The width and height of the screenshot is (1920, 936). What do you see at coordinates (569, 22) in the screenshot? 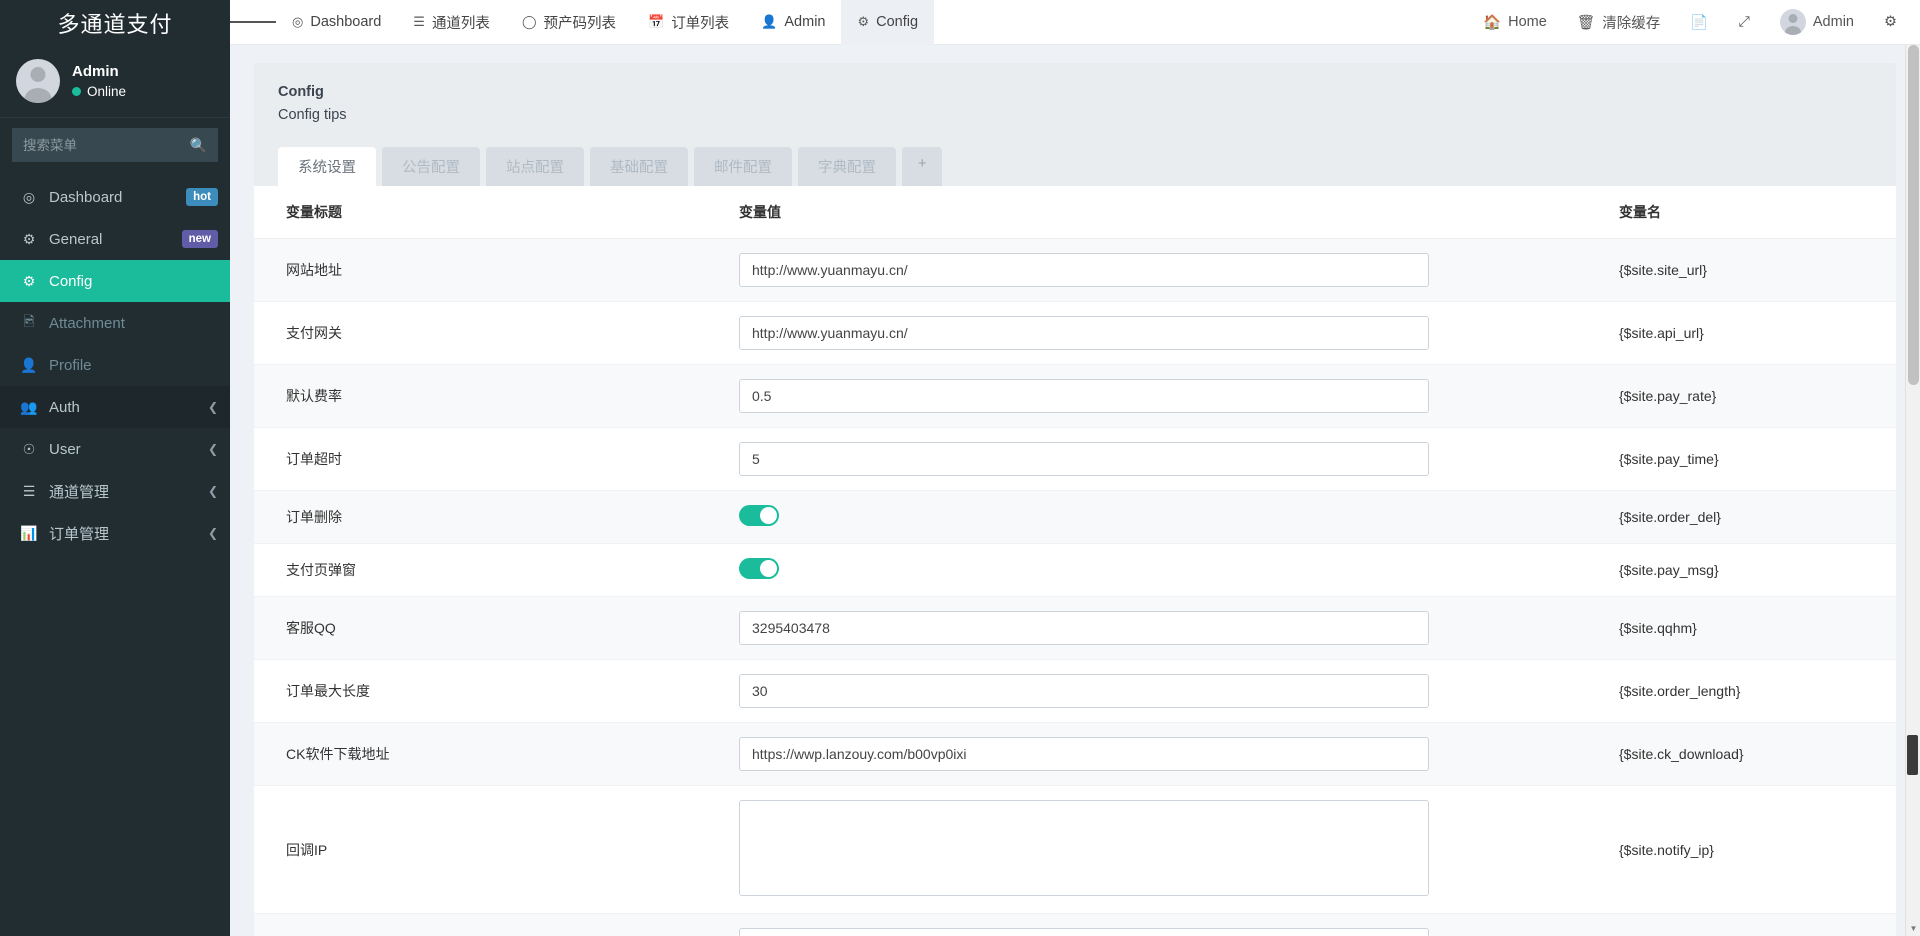
I see `tab-precode-list: ◯ 预产码列表` at bounding box center [569, 22].